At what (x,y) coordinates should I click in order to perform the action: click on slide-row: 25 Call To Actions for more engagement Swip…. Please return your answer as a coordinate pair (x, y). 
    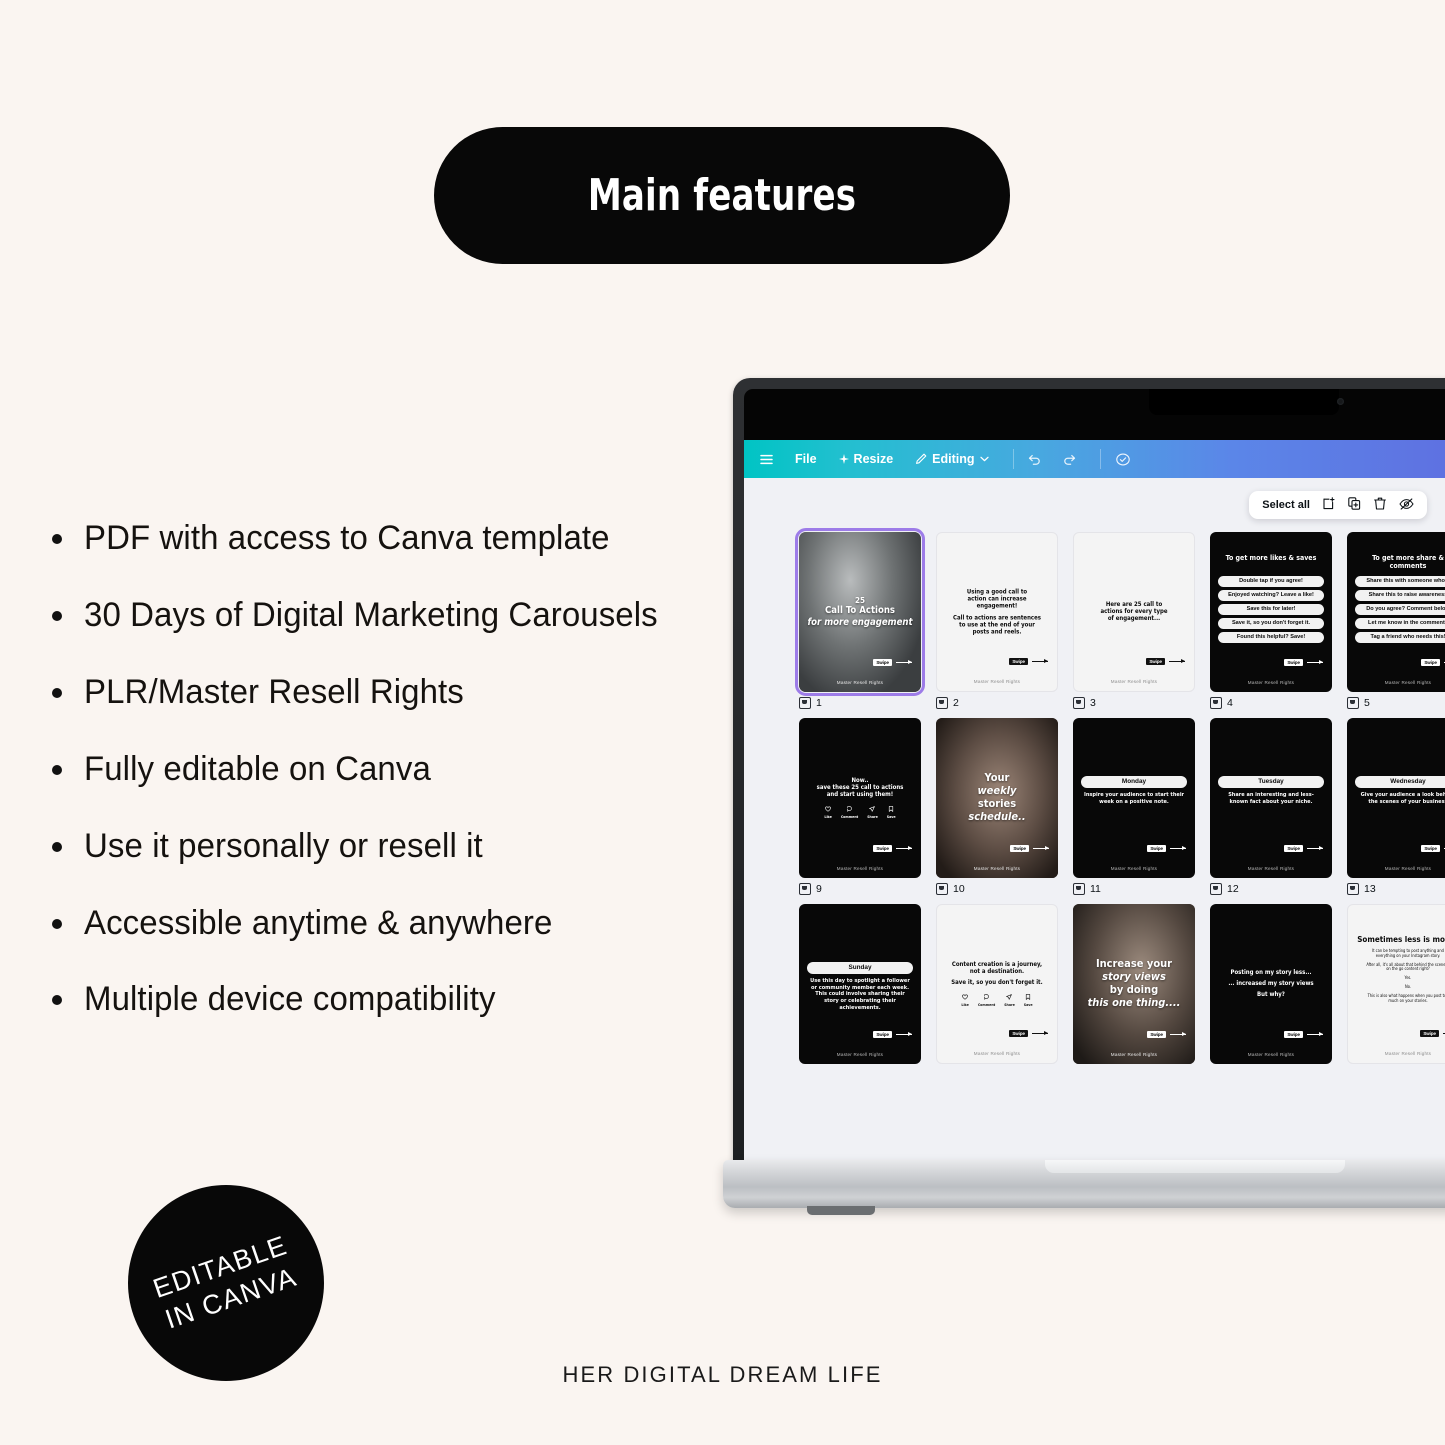
    Looking at the image, I should click on (1120, 618).